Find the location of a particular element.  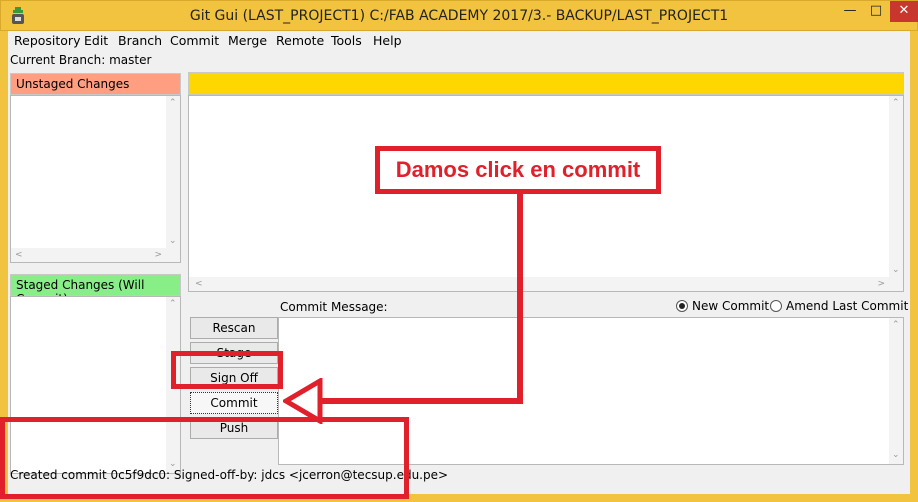

radio-selected-icon is located at coordinates (682, 306).